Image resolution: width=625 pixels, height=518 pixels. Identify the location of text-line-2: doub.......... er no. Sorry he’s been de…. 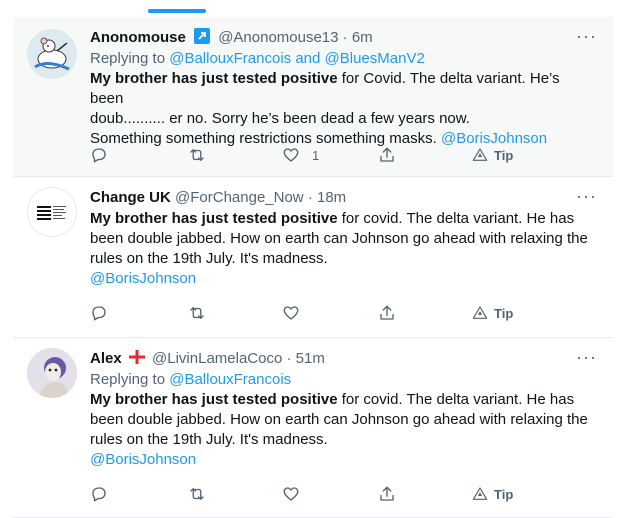
(280, 118).